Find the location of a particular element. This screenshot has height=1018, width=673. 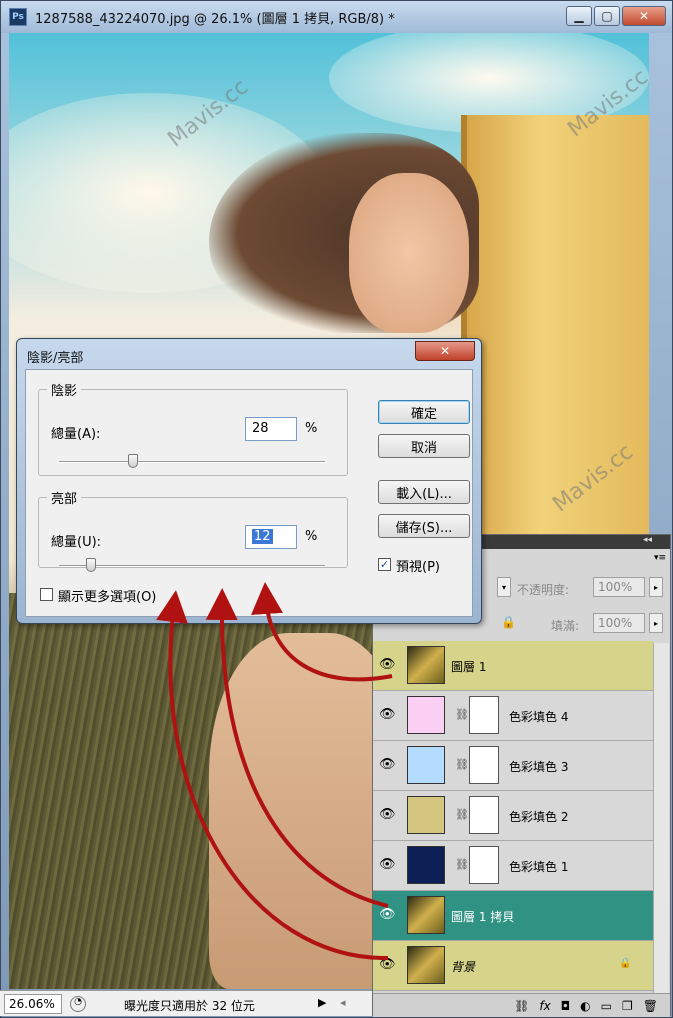

woman-face is located at coordinates (409, 253).